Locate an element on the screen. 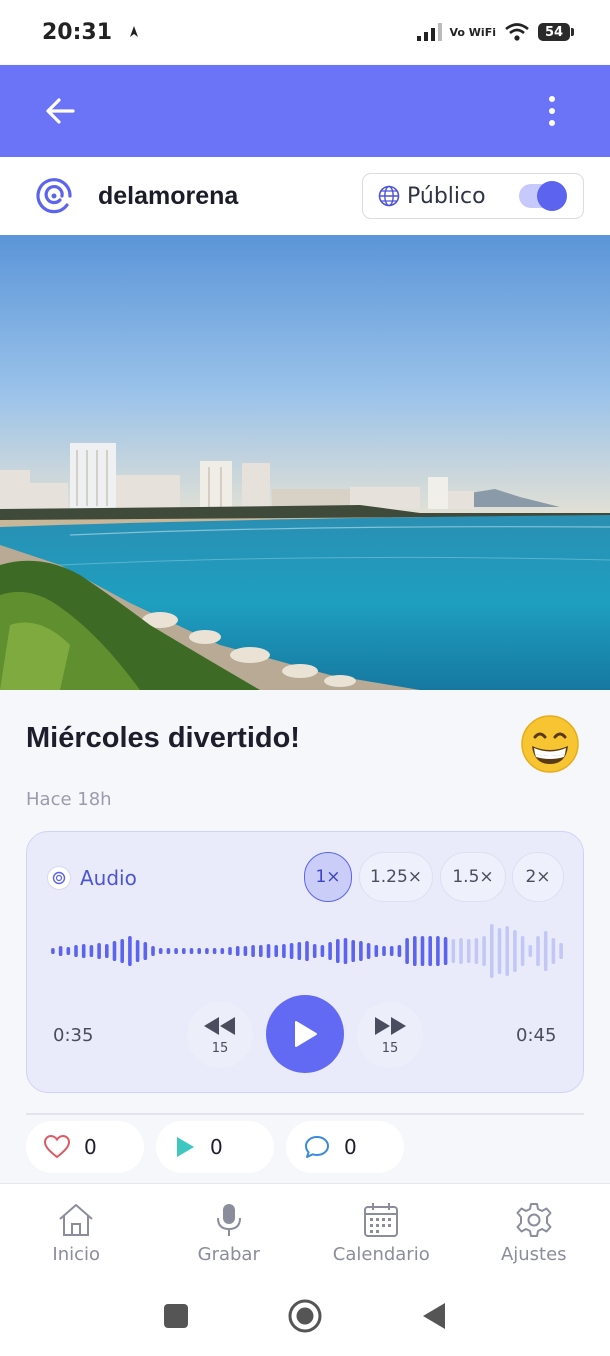  switch-knob is located at coordinates (552, 196).